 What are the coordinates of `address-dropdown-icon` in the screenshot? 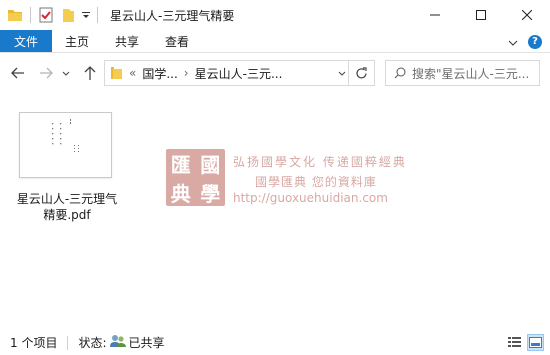 It's located at (342, 72).